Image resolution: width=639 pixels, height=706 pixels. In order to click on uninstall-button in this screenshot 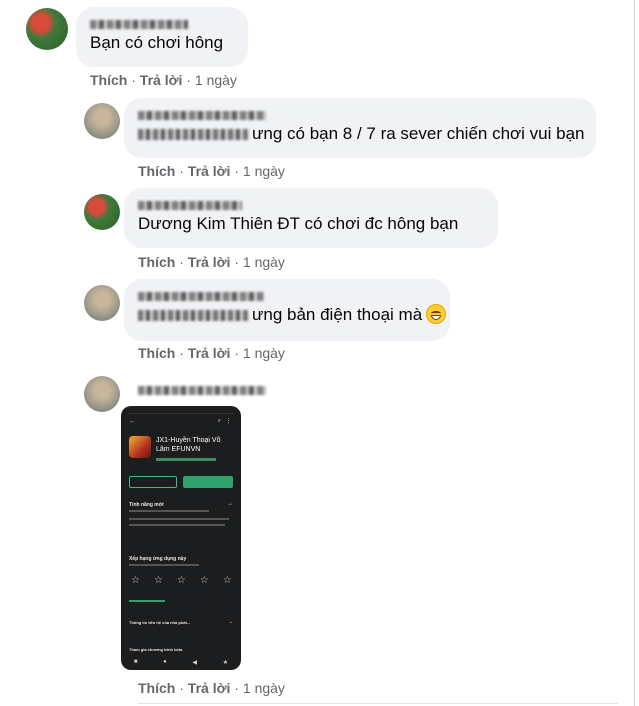, I will do `click(153, 482)`.